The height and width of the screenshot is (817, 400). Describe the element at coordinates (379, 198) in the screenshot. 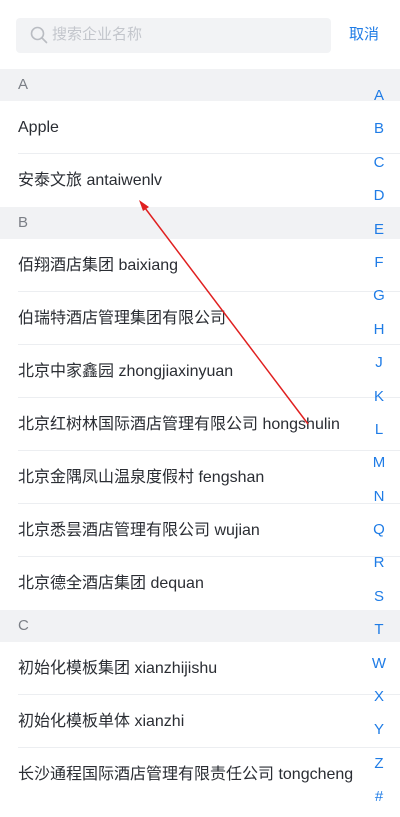

I see `index-letter: D` at that location.